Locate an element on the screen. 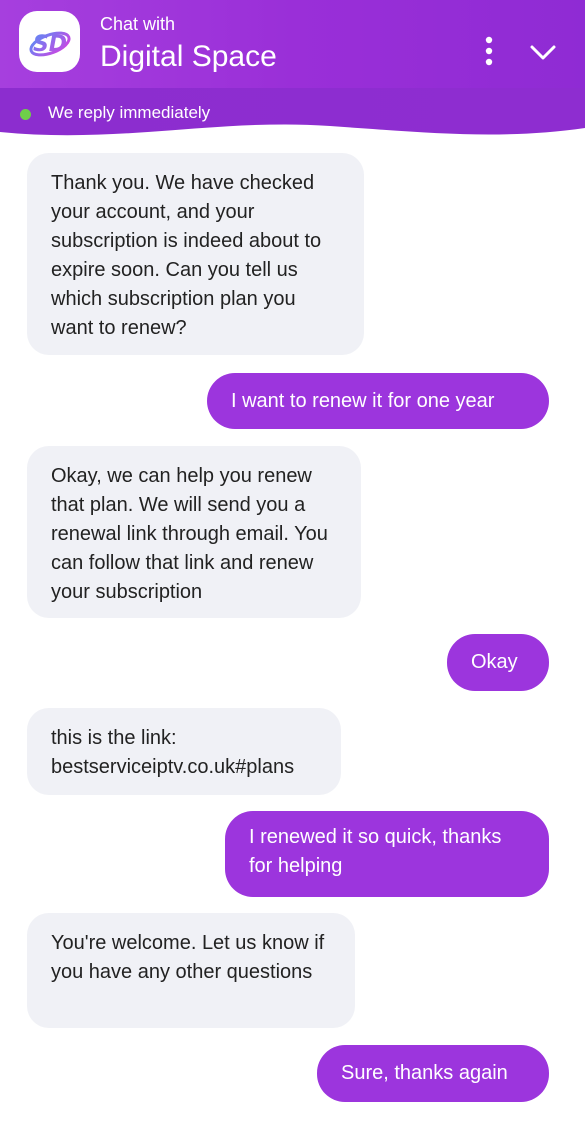 This screenshot has height=1134, width=585. brand-logo: SD is located at coordinates (49, 41).